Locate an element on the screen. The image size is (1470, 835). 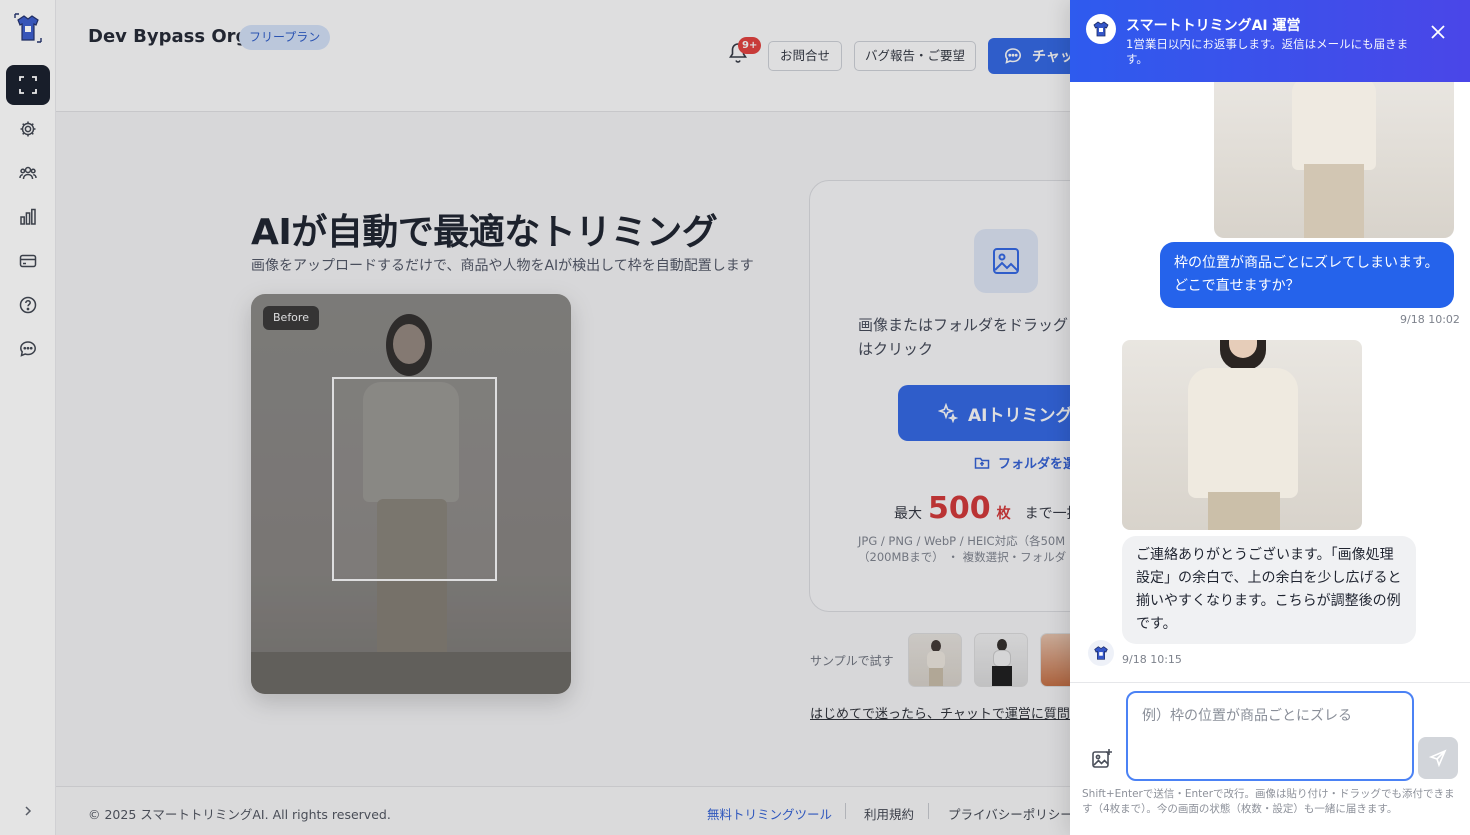
folder-select-link: フォルダを選 is located at coordinates (1025, 462).